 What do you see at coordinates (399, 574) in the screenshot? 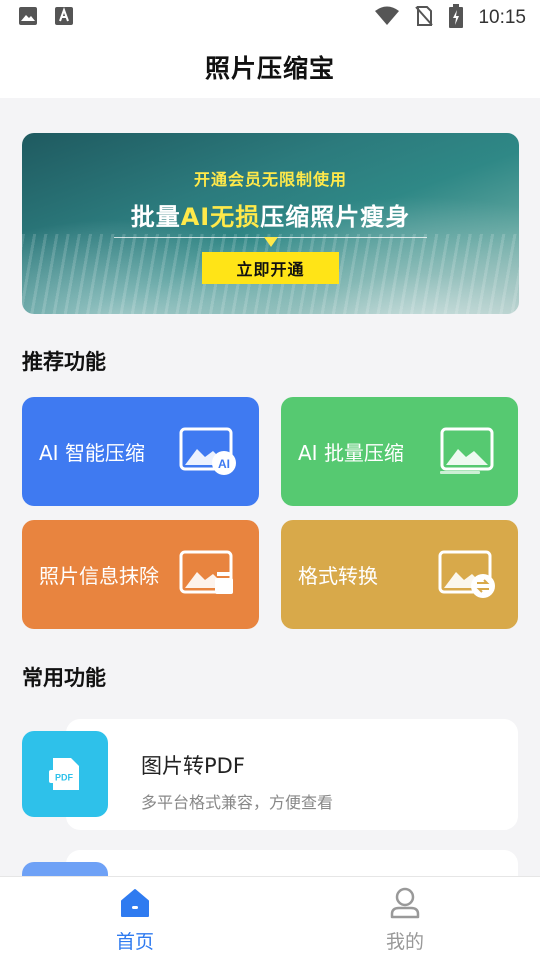
I see `format-convert-card: 格式转换` at bounding box center [399, 574].